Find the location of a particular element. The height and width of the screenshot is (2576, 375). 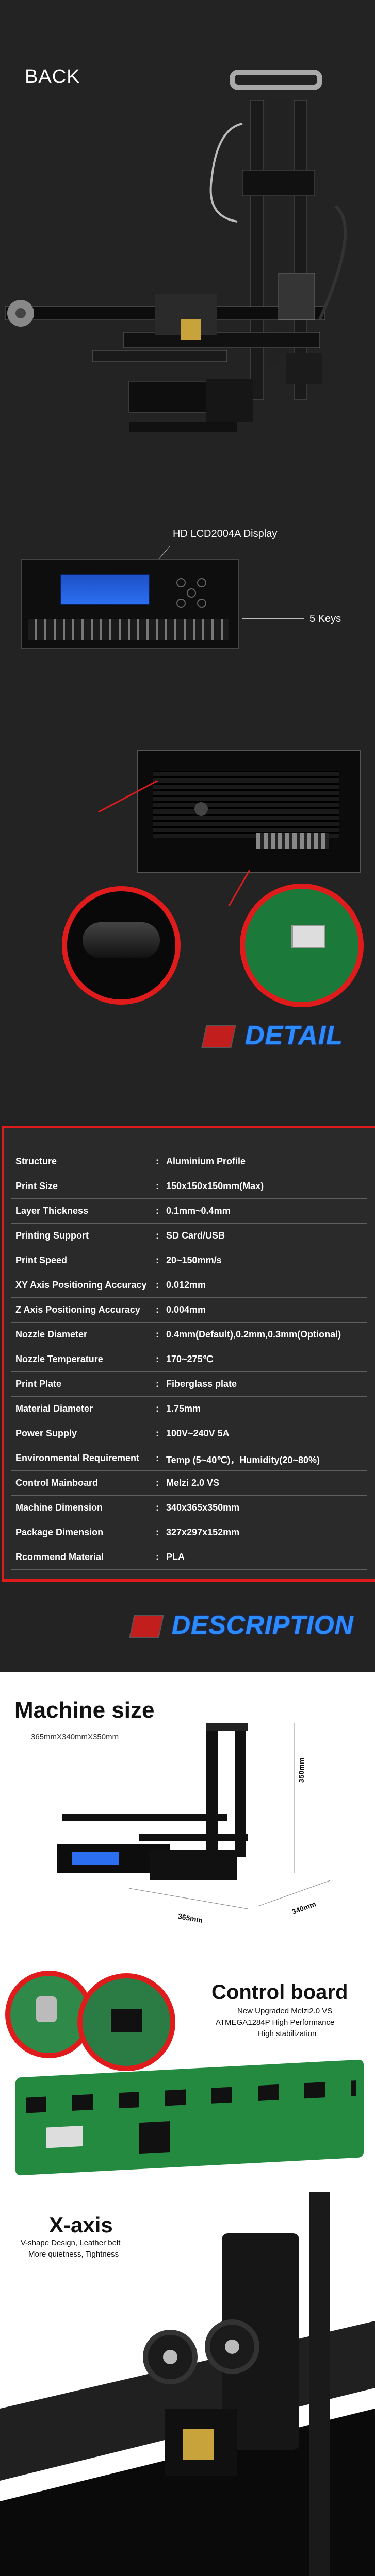

spec-row: Printing Support: SD Card/USB is located at coordinates (189, 1235).